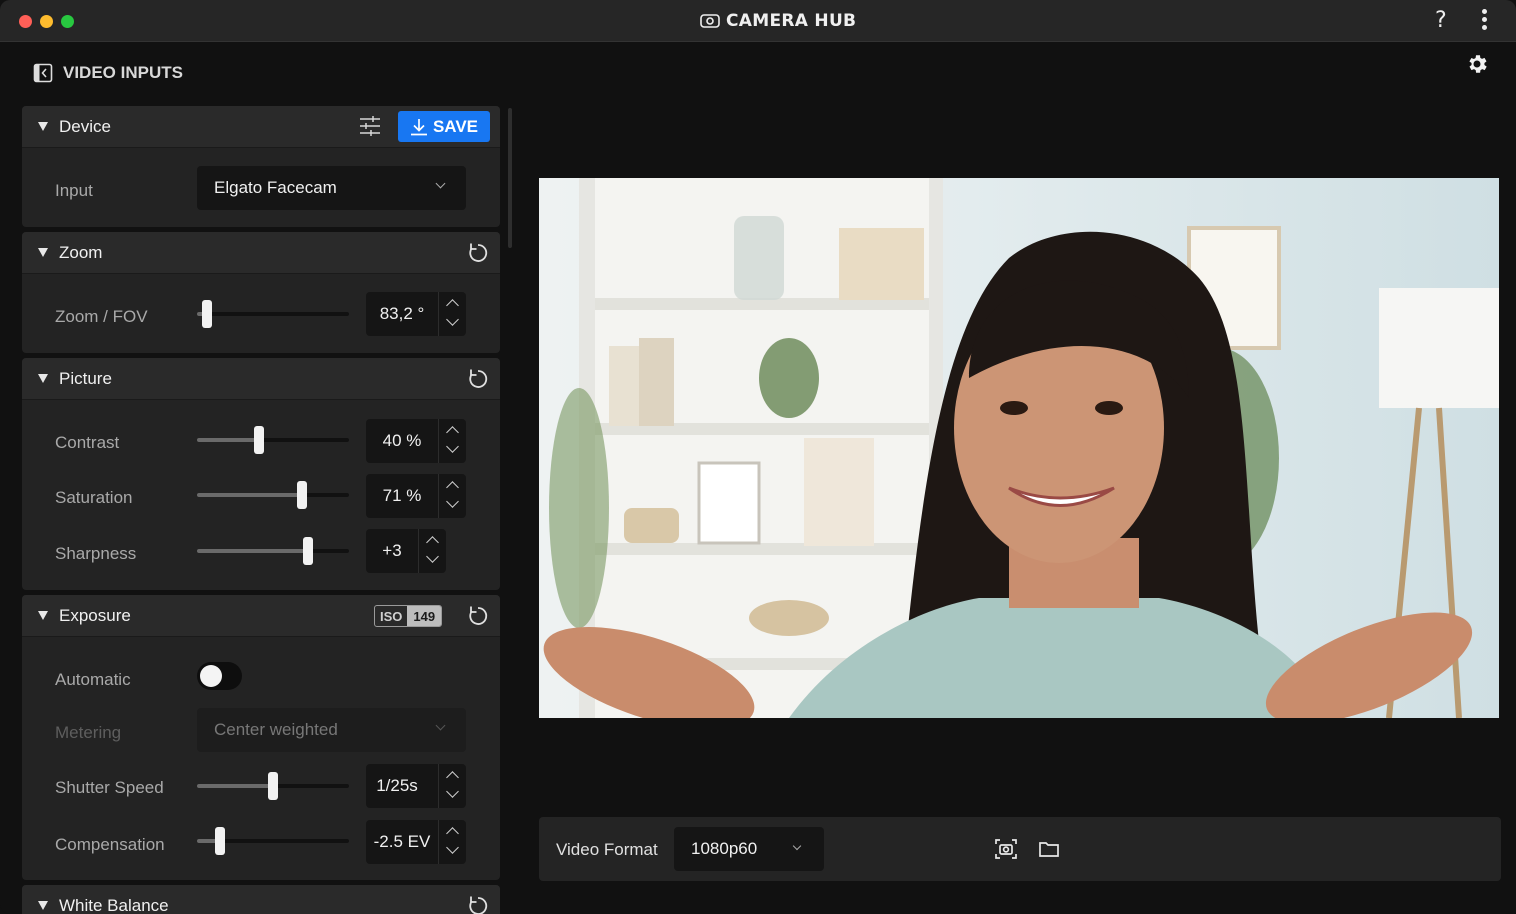 The height and width of the screenshot is (914, 1516). What do you see at coordinates (25, 21) in the screenshot?
I see `close-window-button` at bounding box center [25, 21].